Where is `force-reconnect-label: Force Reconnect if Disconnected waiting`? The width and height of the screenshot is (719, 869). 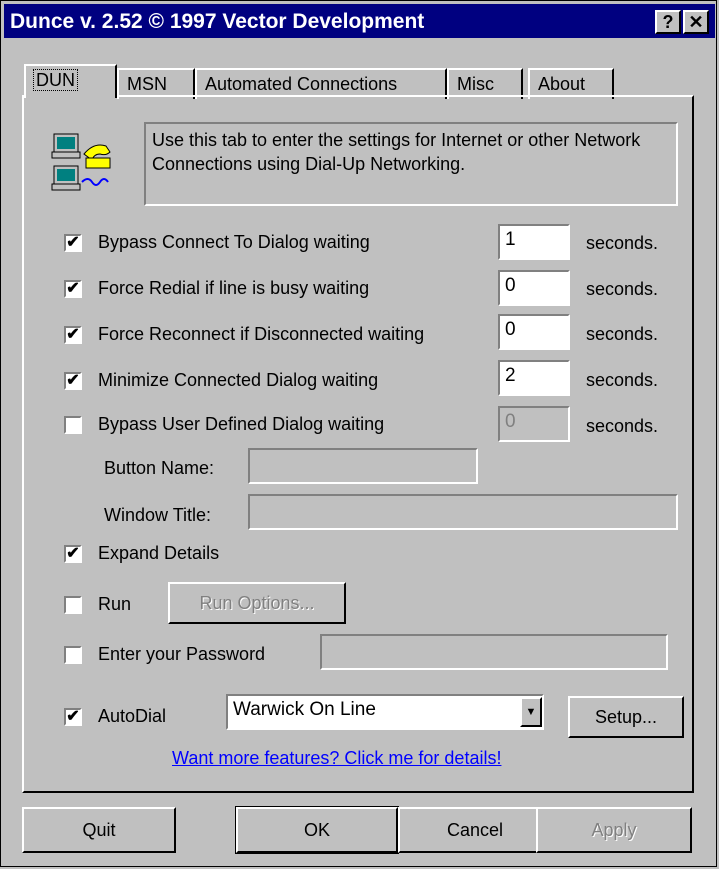
force-reconnect-label: Force Reconnect if Disconnected waiting is located at coordinates (261, 334).